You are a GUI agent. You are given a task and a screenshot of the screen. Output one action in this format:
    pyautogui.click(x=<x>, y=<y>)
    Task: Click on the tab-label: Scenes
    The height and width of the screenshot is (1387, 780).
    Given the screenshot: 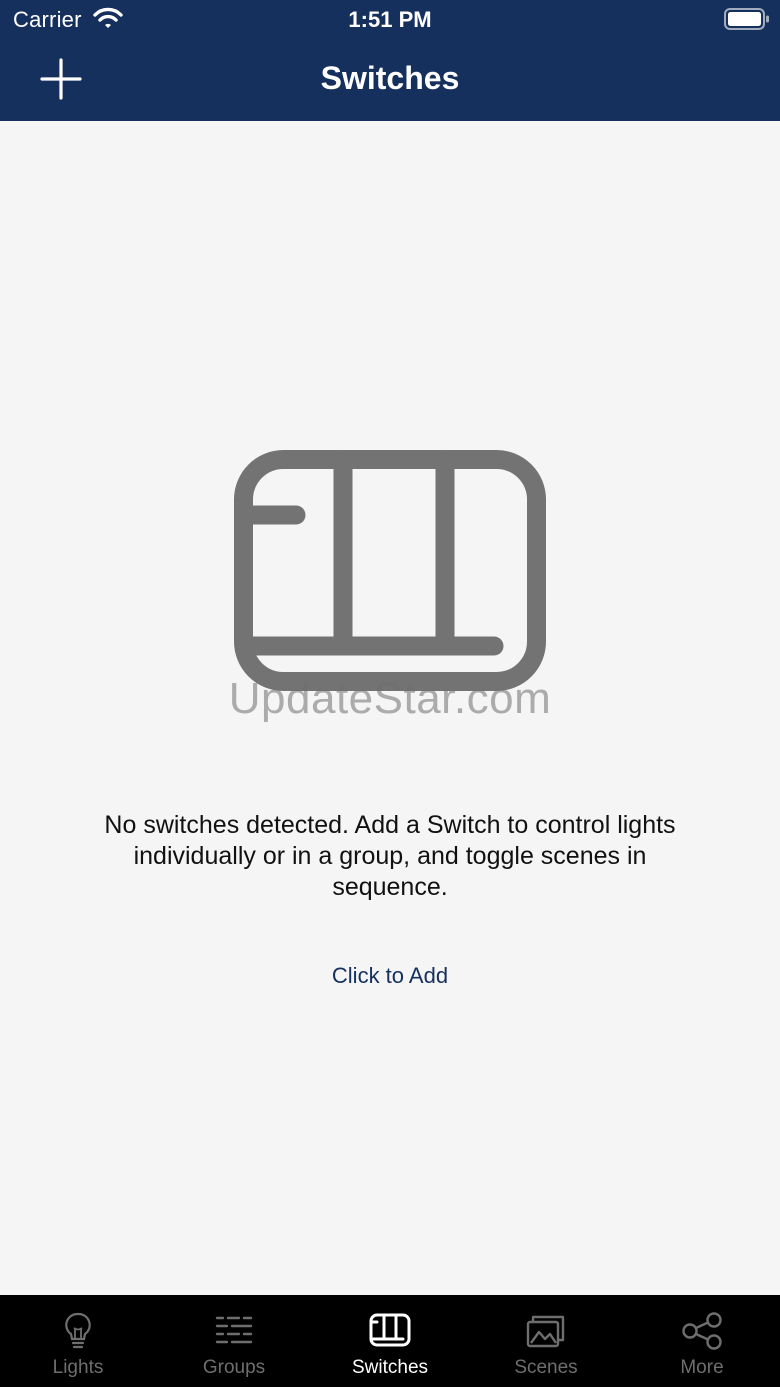 What is the action you would take?
    pyautogui.click(x=546, y=1367)
    